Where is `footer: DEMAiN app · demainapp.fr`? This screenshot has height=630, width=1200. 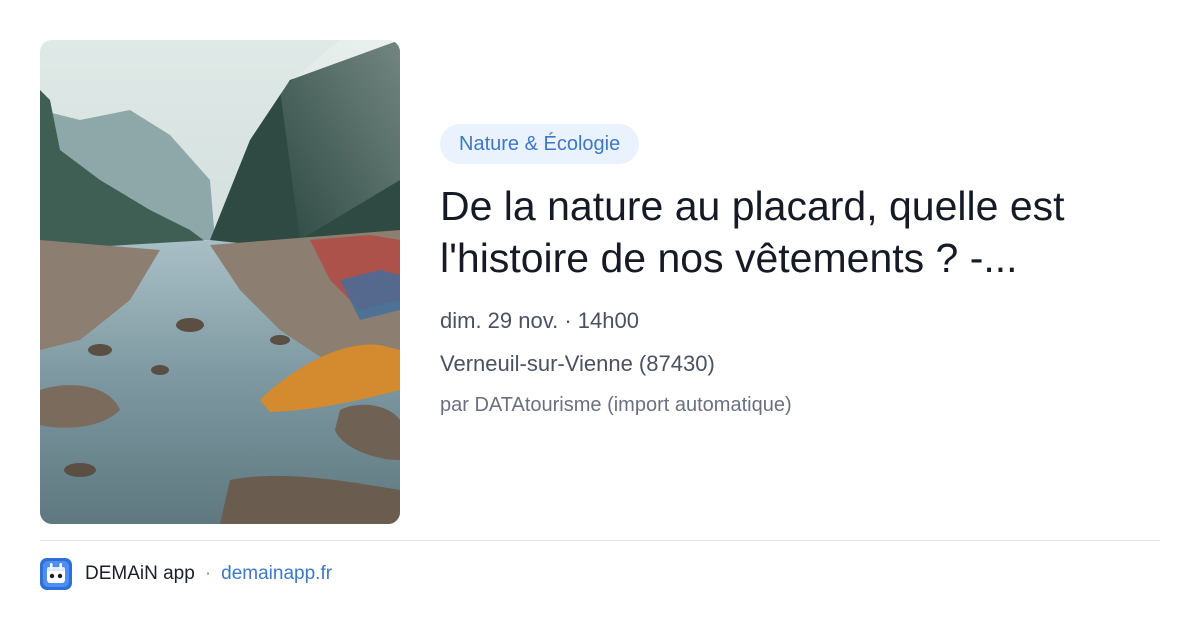
footer: DEMAiN app · demainapp.fr is located at coordinates (186, 574).